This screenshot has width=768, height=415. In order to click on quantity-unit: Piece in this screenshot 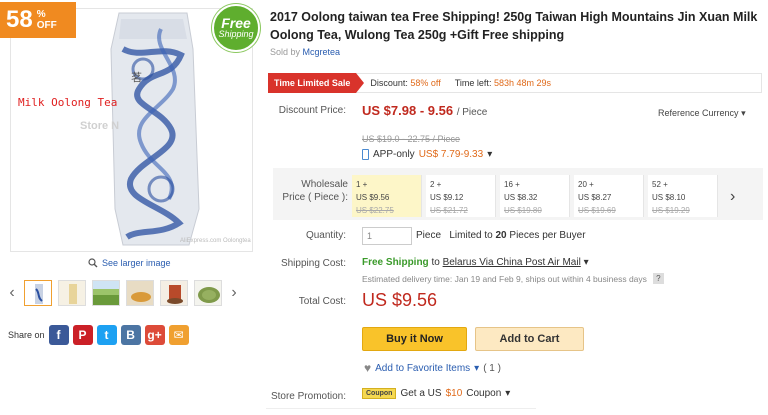, I will do `click(429, 235)`.